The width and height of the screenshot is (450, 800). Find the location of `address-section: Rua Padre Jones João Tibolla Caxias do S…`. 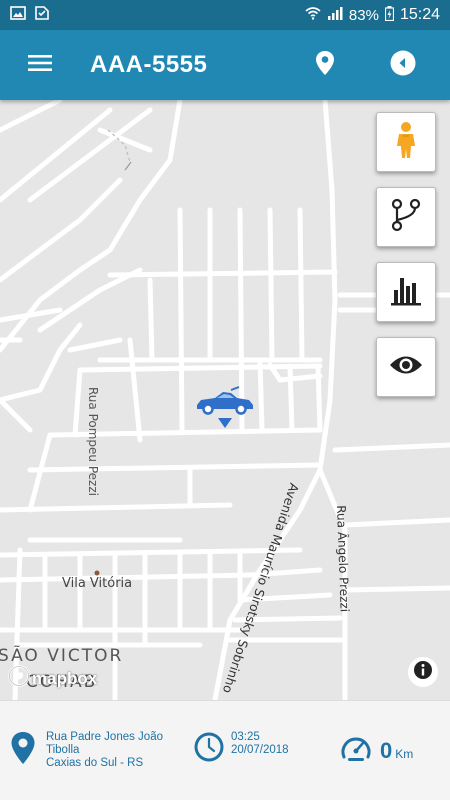

address-section: Rua Padre Jones João Tibolla Caxias do S… is located at coordinates (95, 750).